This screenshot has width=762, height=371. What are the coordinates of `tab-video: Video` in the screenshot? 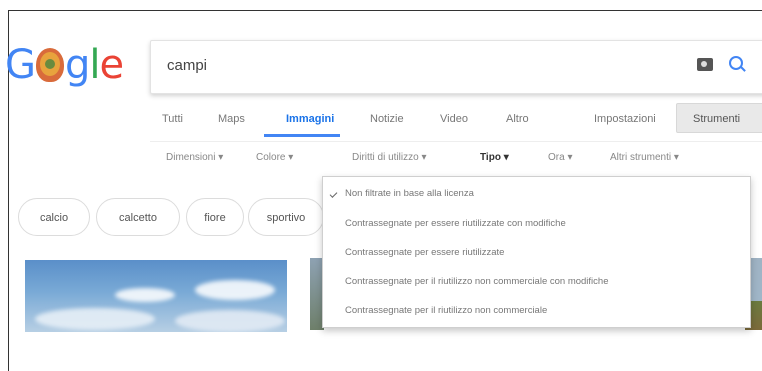 It's located at (454, 119).